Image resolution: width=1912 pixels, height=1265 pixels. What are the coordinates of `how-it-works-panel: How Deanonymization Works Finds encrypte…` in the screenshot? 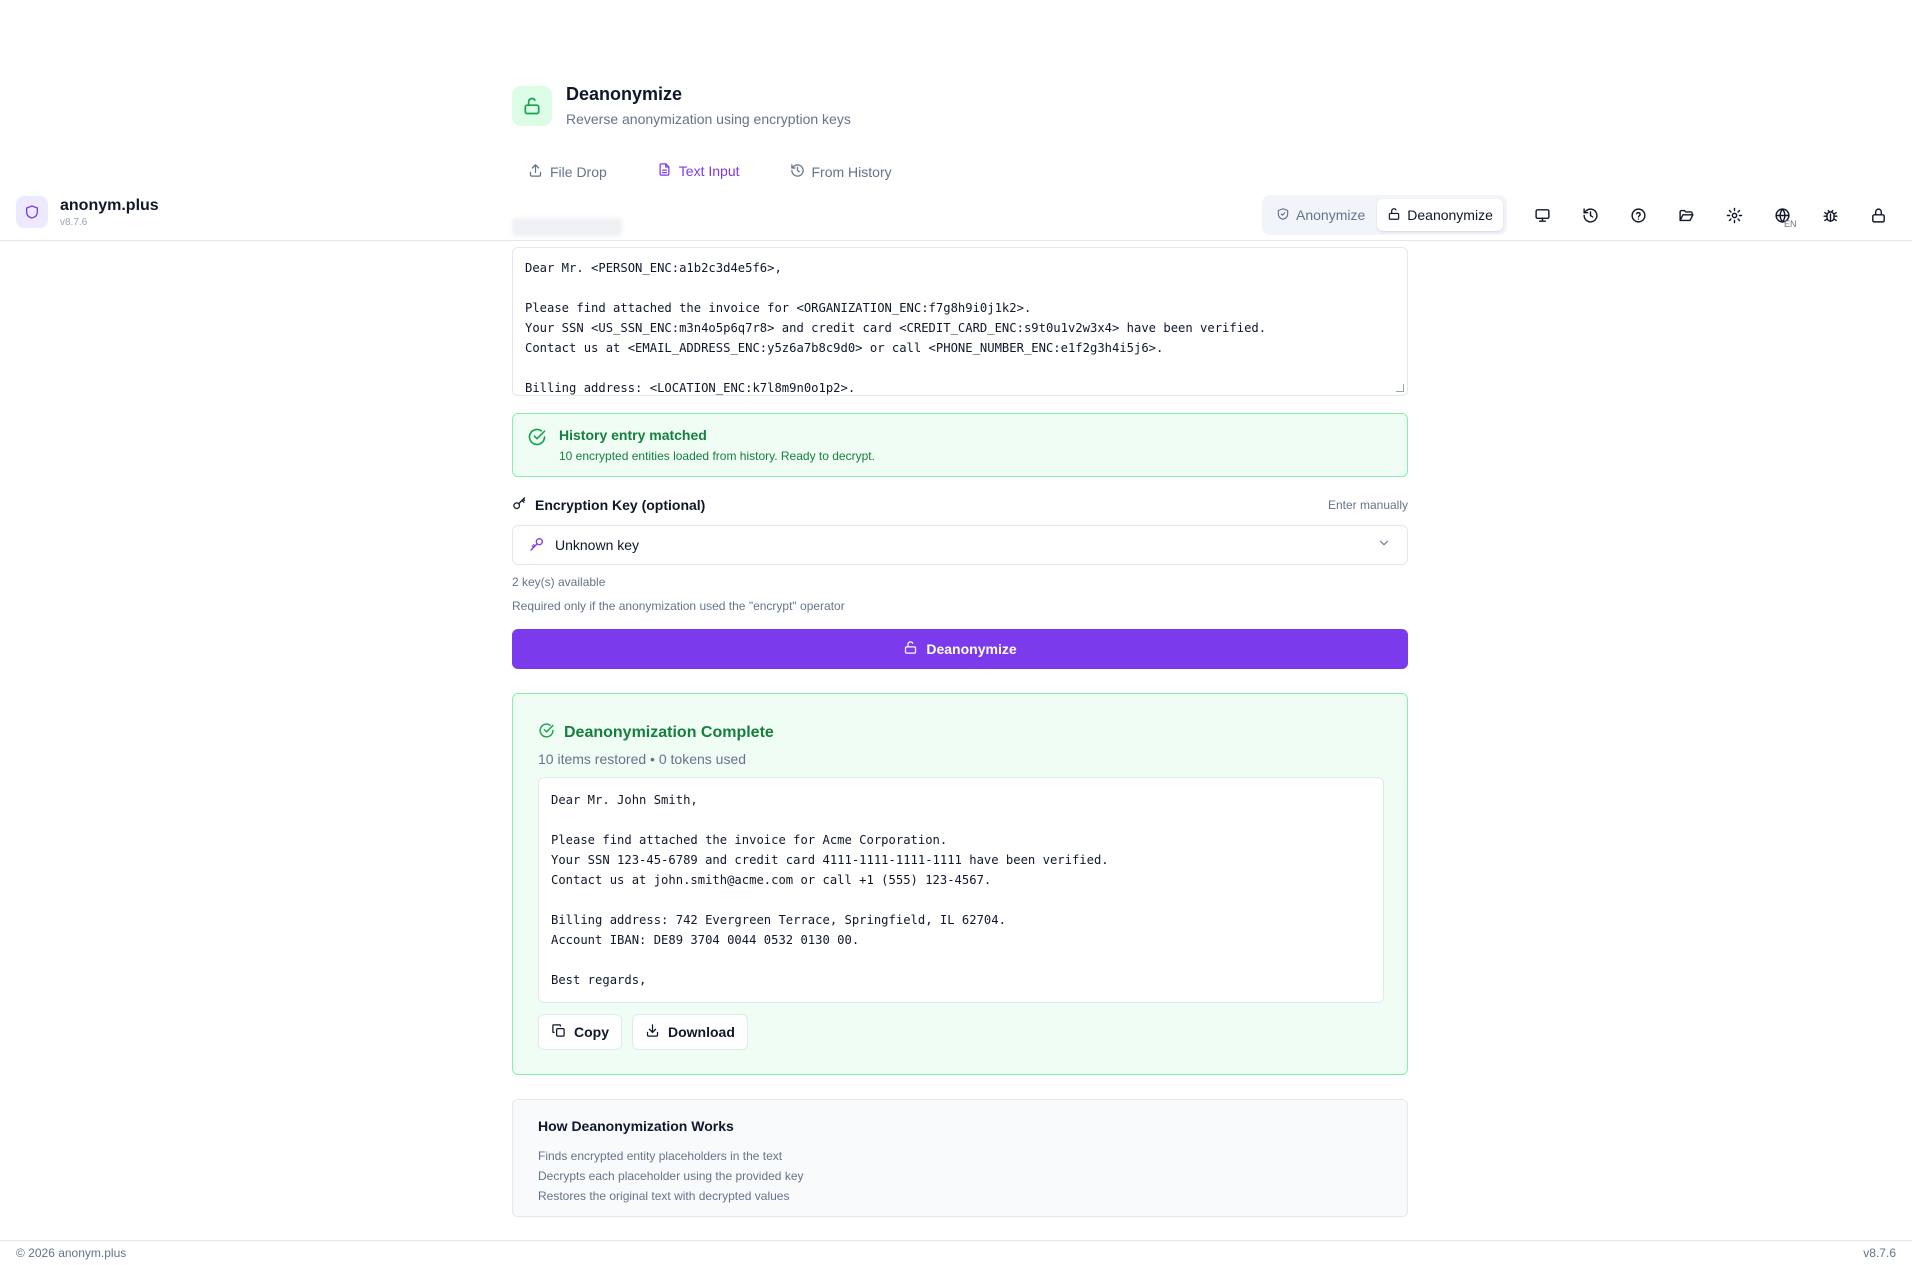 It's located at (960, 1158).